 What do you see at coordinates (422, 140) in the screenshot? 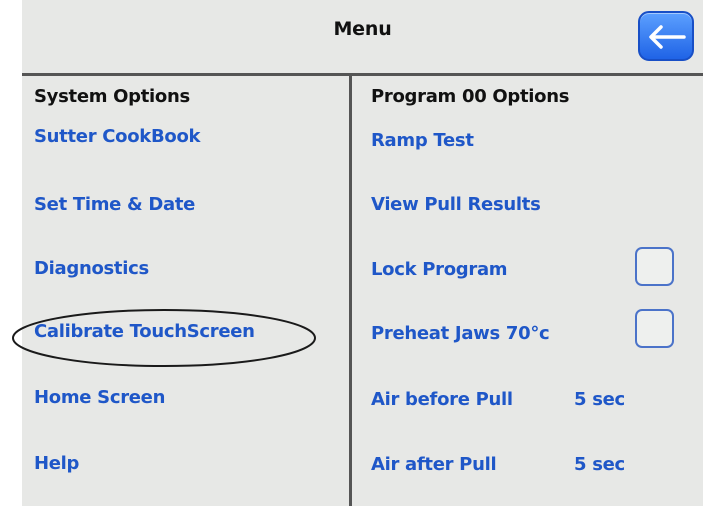
I see `ramp-test-link: Ramp Test` at bounding box center [422, 140].